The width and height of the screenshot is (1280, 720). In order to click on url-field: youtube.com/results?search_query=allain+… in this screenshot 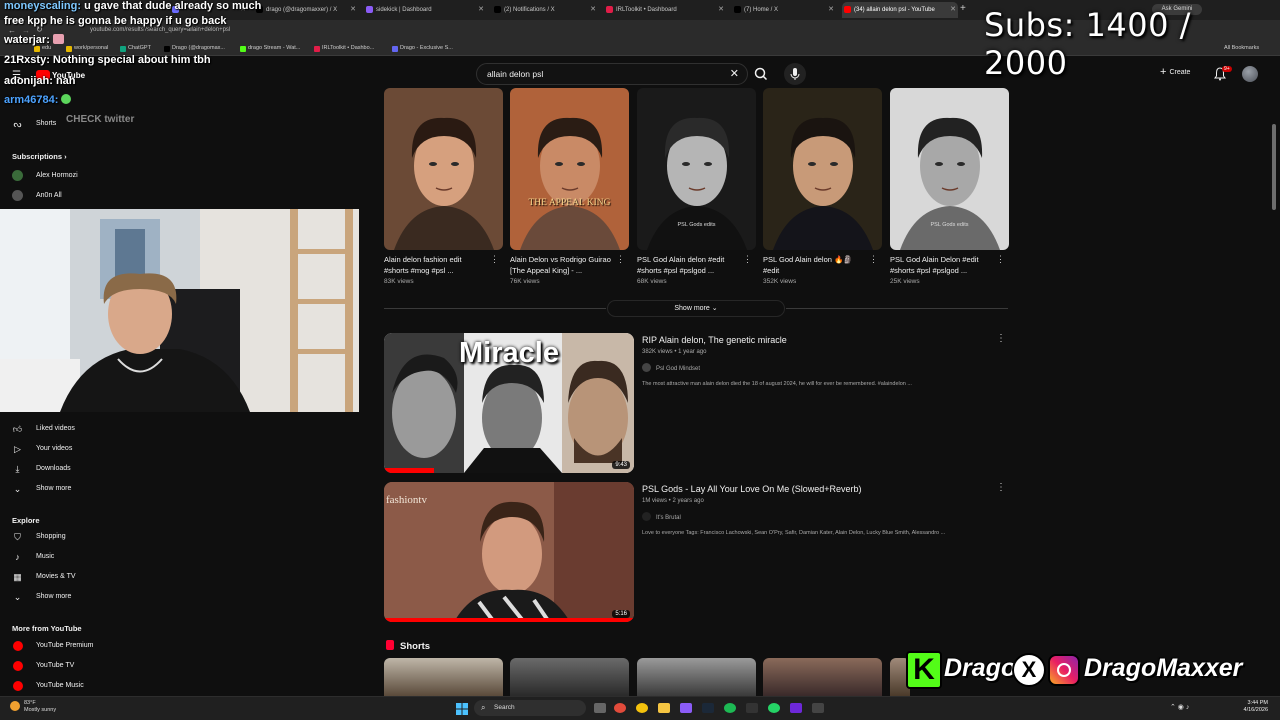, I will do `click(160, 30)`.